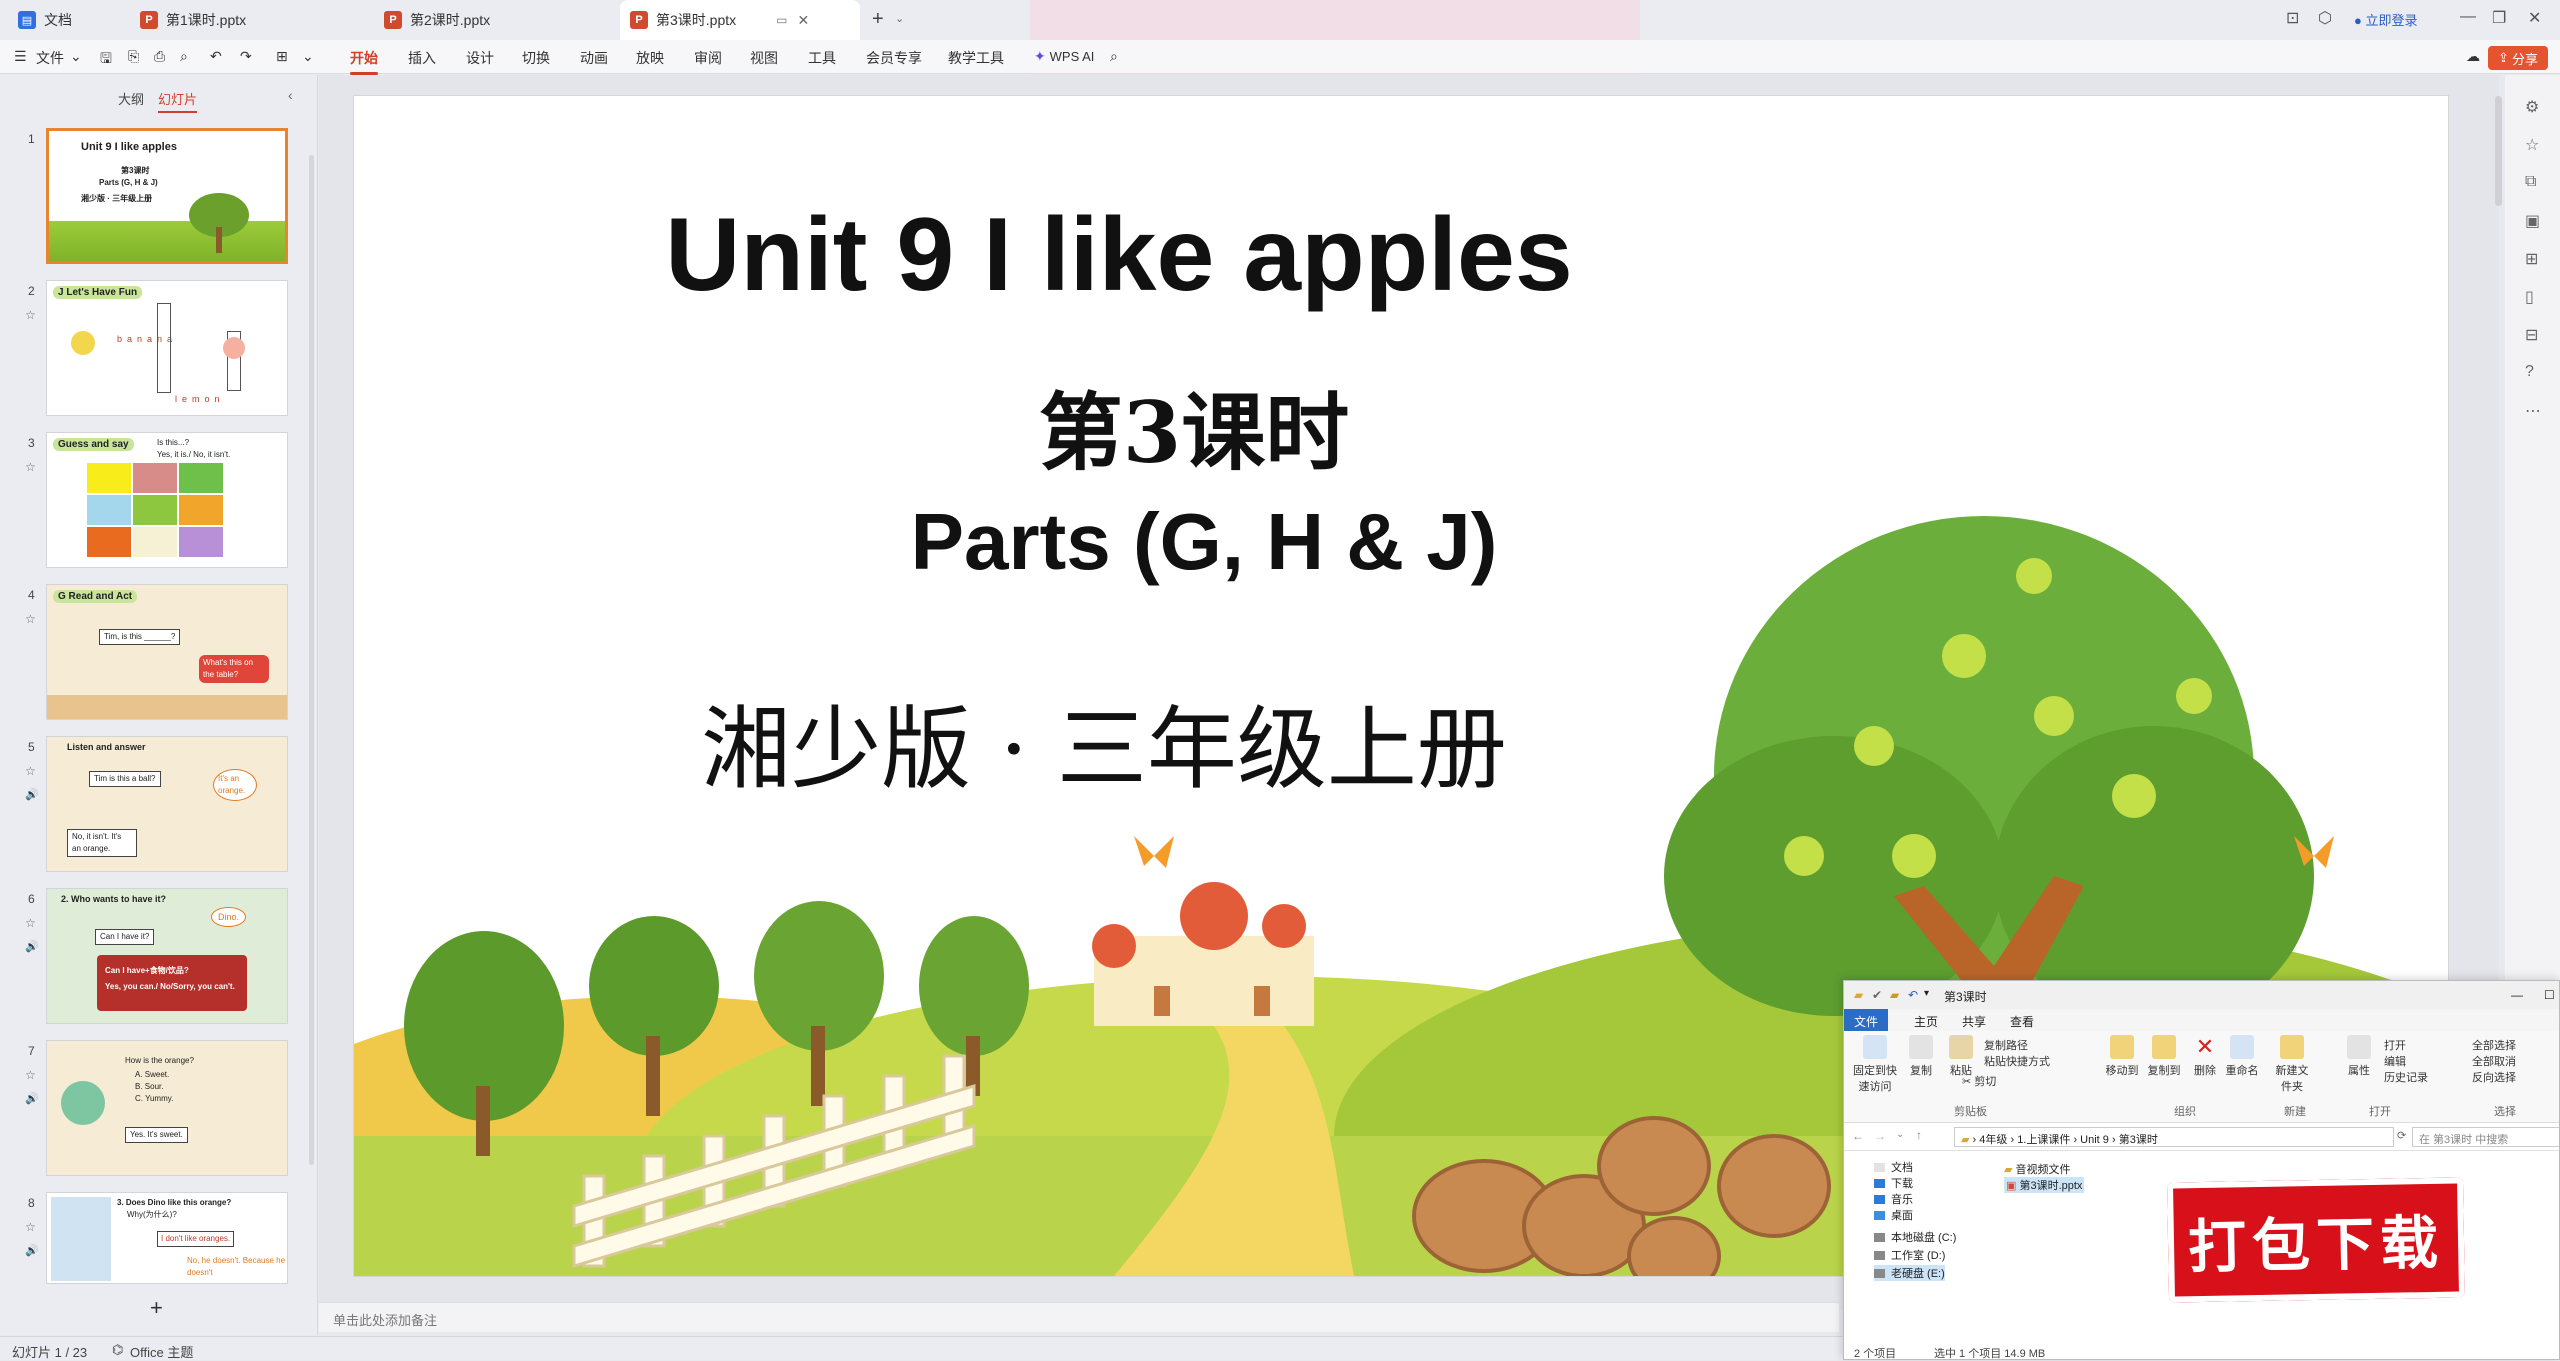 The image size is (2560, 1361). I want to click on search-input: 在 第3课时 中搜索, so click(2485, 1137).